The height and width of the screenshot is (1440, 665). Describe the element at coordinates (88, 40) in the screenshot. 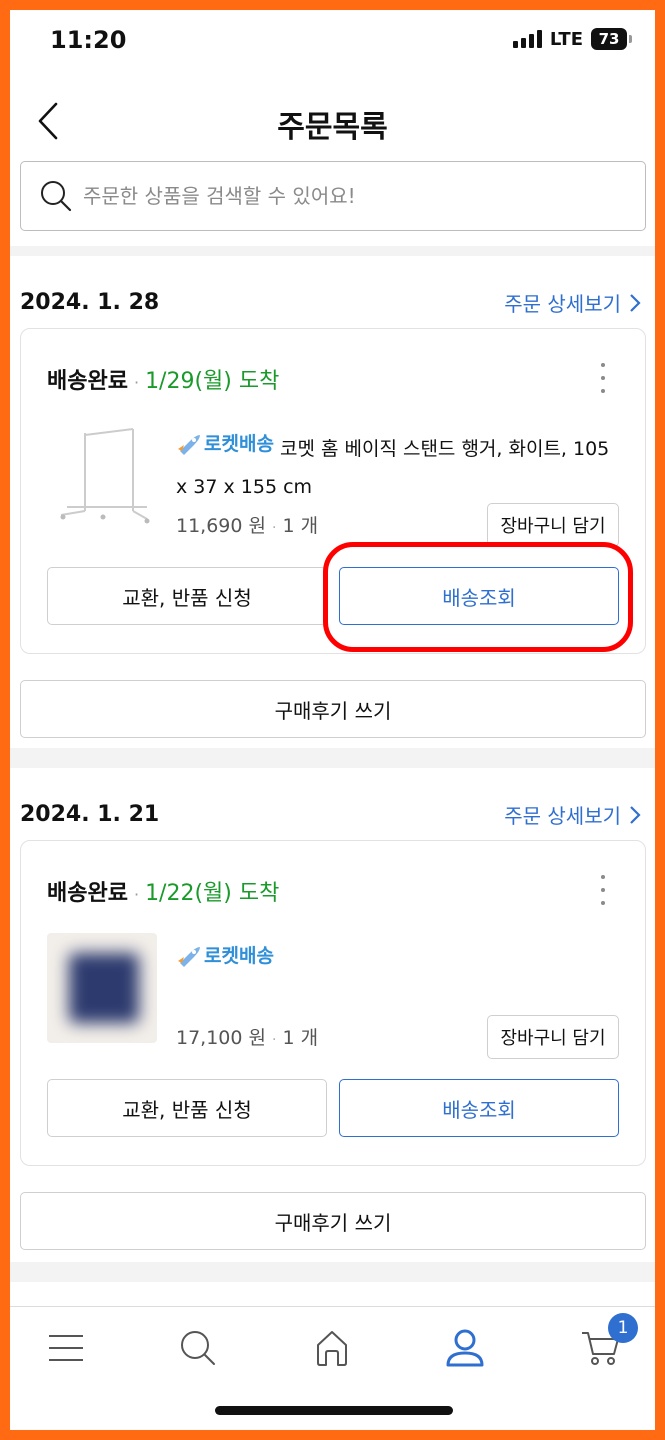

I see `status-time: 11:20` at that location.